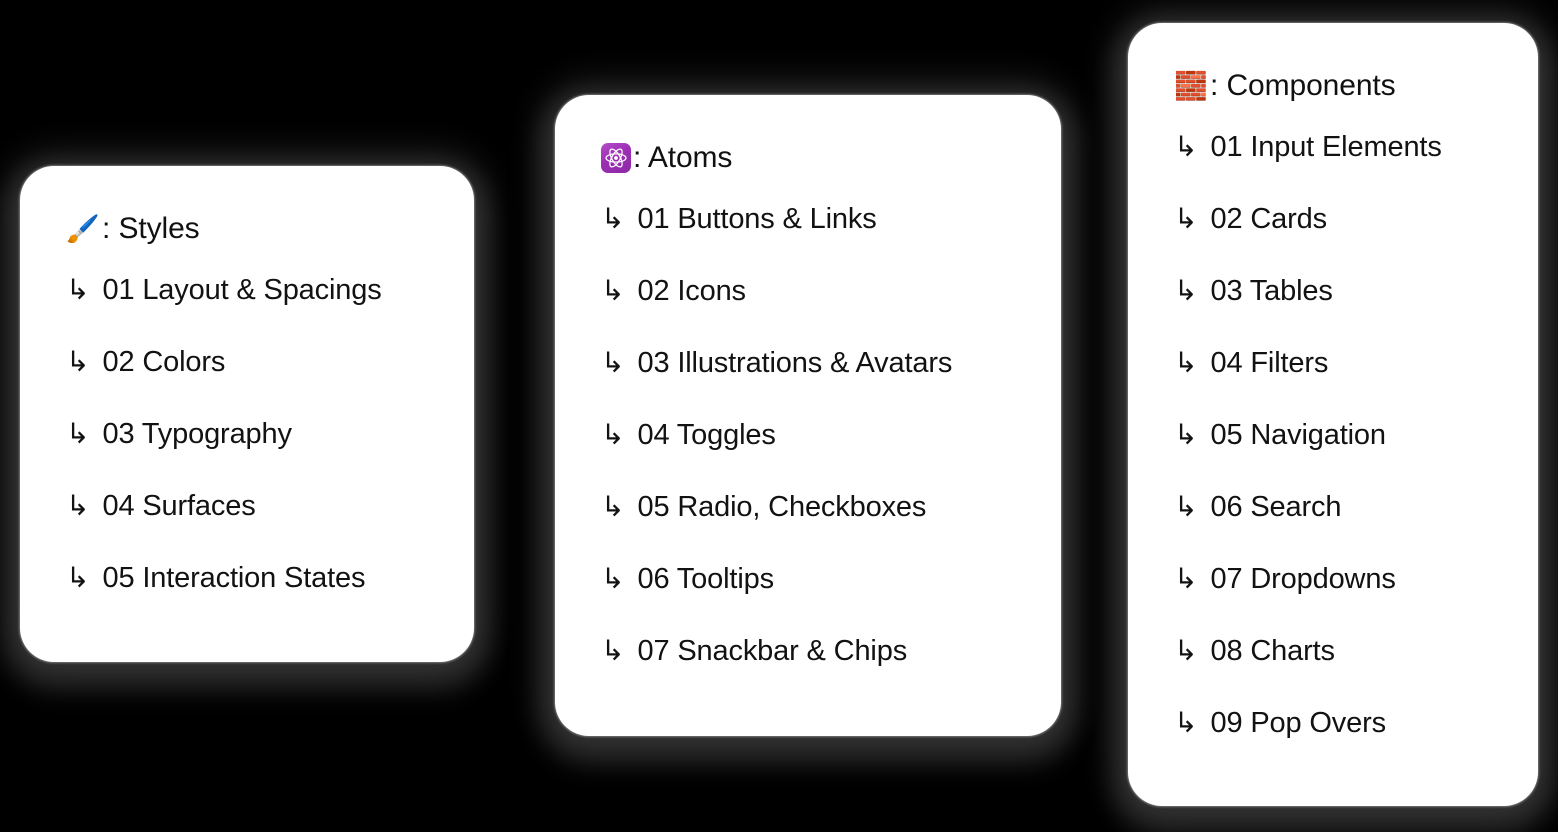 This screenshot has height=832, width=1558. Describe the element at coordinates (811, 671) in the screenshot. I see `list-item: ↳ 07 Snackbar & Chips` at that location.